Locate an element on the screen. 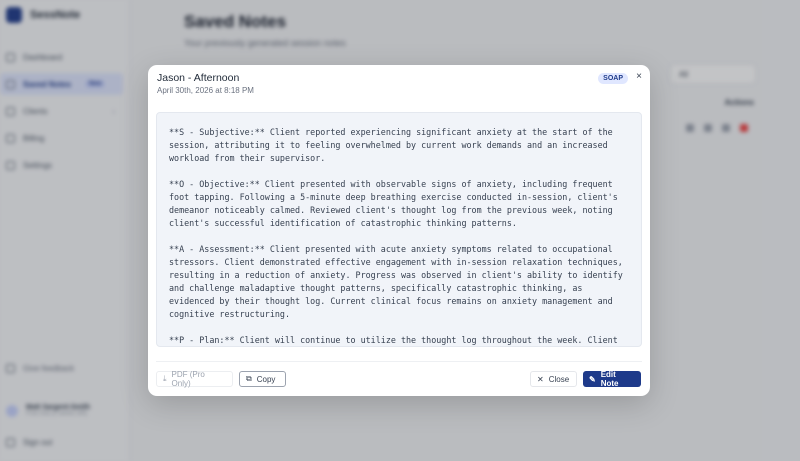 The width and height of the screenshot is (800, 461). footer-divider is located at coordinates (399, 361).